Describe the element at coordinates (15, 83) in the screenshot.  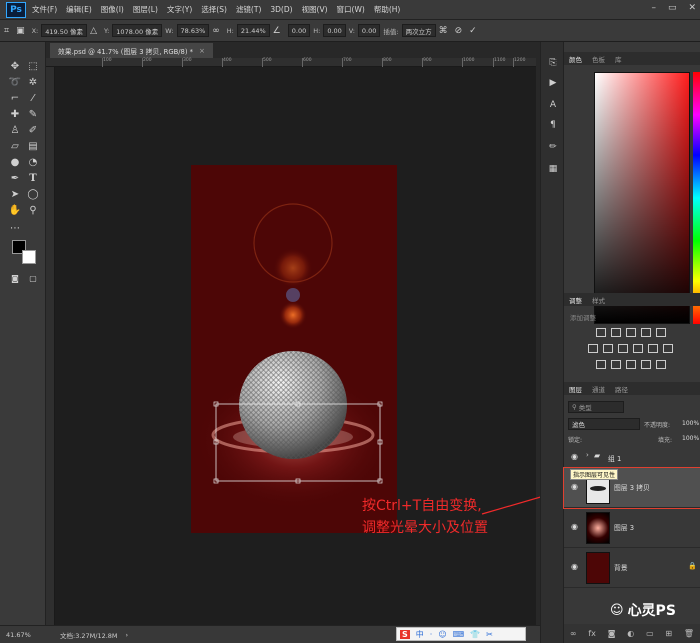
I see `lasso-tool-icon: ➰` at that location.